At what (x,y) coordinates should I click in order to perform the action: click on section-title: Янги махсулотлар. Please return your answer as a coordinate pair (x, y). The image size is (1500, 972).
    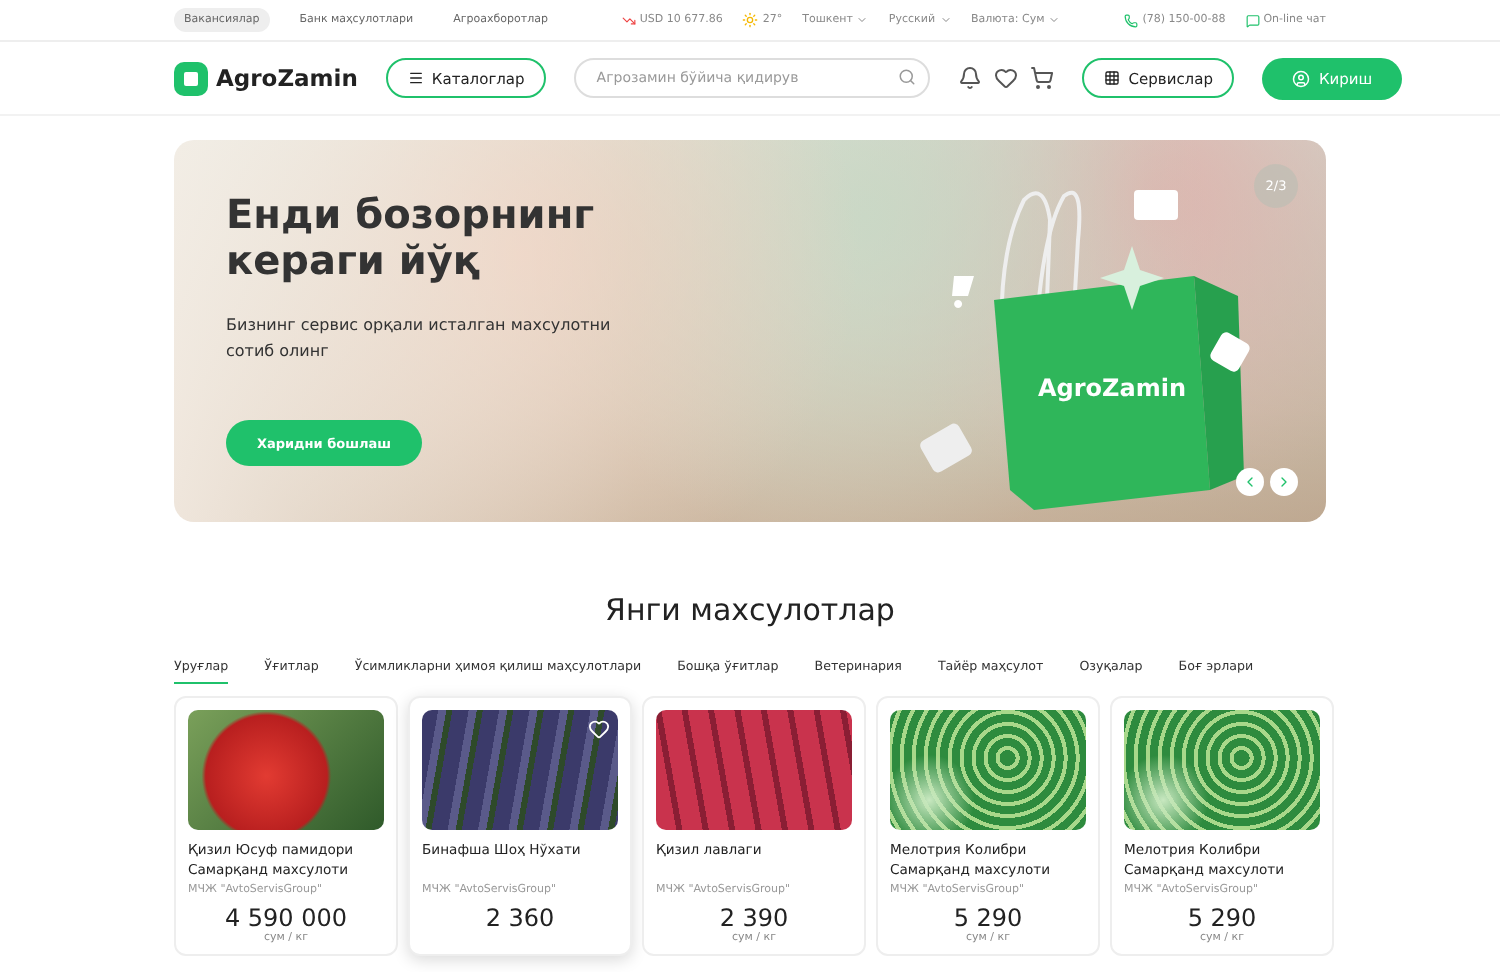
    Looking at the image, I should click on (750, 610).